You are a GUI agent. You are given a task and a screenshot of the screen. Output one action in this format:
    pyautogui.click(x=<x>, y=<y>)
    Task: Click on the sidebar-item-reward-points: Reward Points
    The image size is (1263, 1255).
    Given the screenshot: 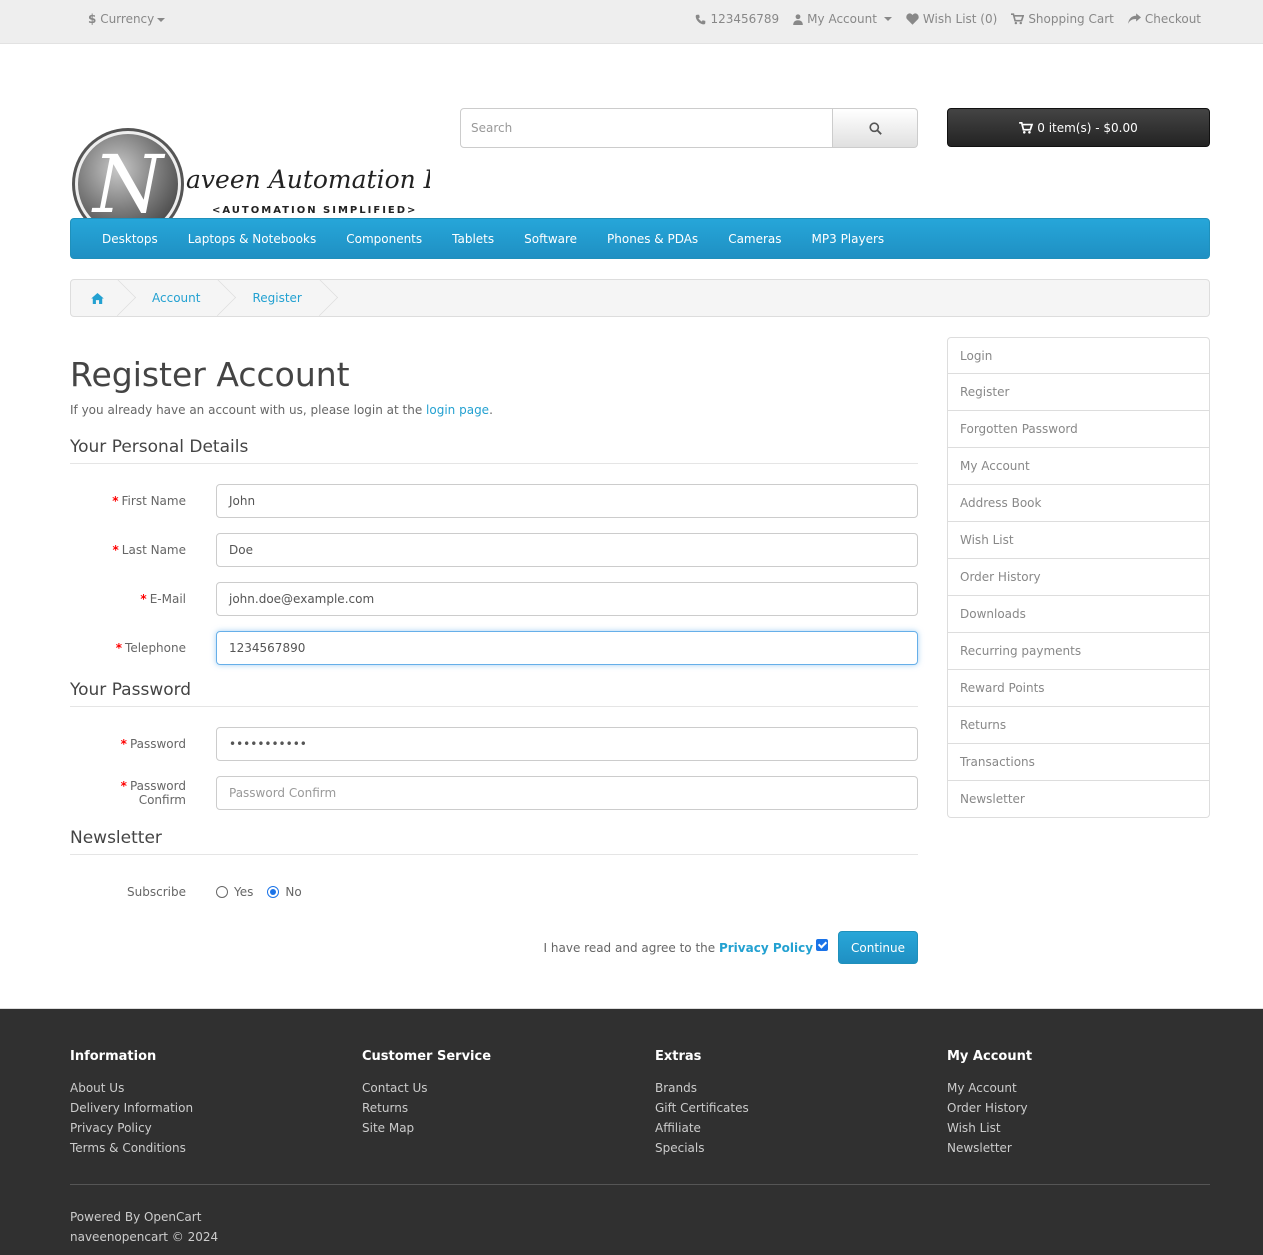 What is the action you would take?
    pyautogui.click(x=1078, y=688)
    